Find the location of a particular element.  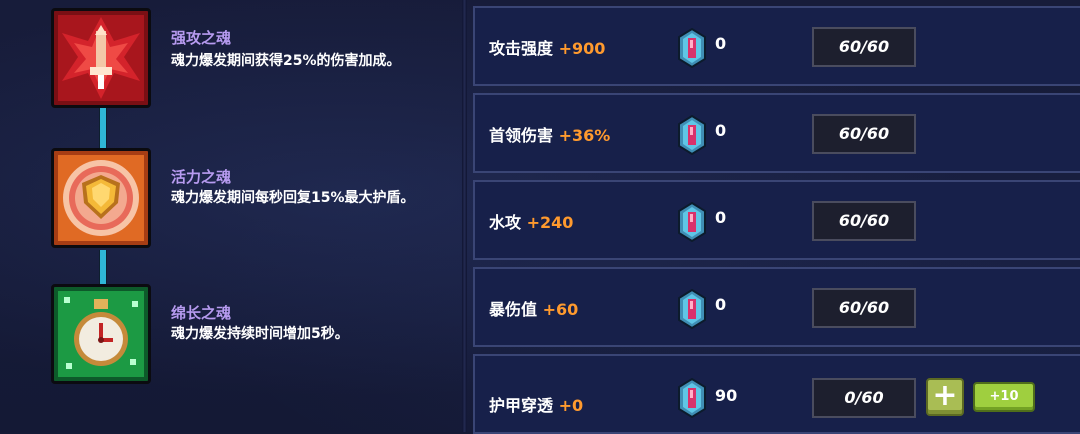

stat-label: 暴伤值 +60 is located at coordinates (533, 308).